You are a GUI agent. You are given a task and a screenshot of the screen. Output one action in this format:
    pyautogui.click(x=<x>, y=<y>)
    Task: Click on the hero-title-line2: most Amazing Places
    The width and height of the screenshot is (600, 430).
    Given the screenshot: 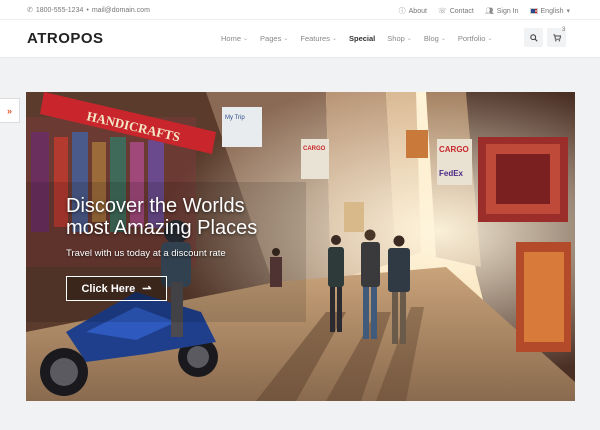 What is the action you would take?
    pyautogui.click(x=162, y=228)
    